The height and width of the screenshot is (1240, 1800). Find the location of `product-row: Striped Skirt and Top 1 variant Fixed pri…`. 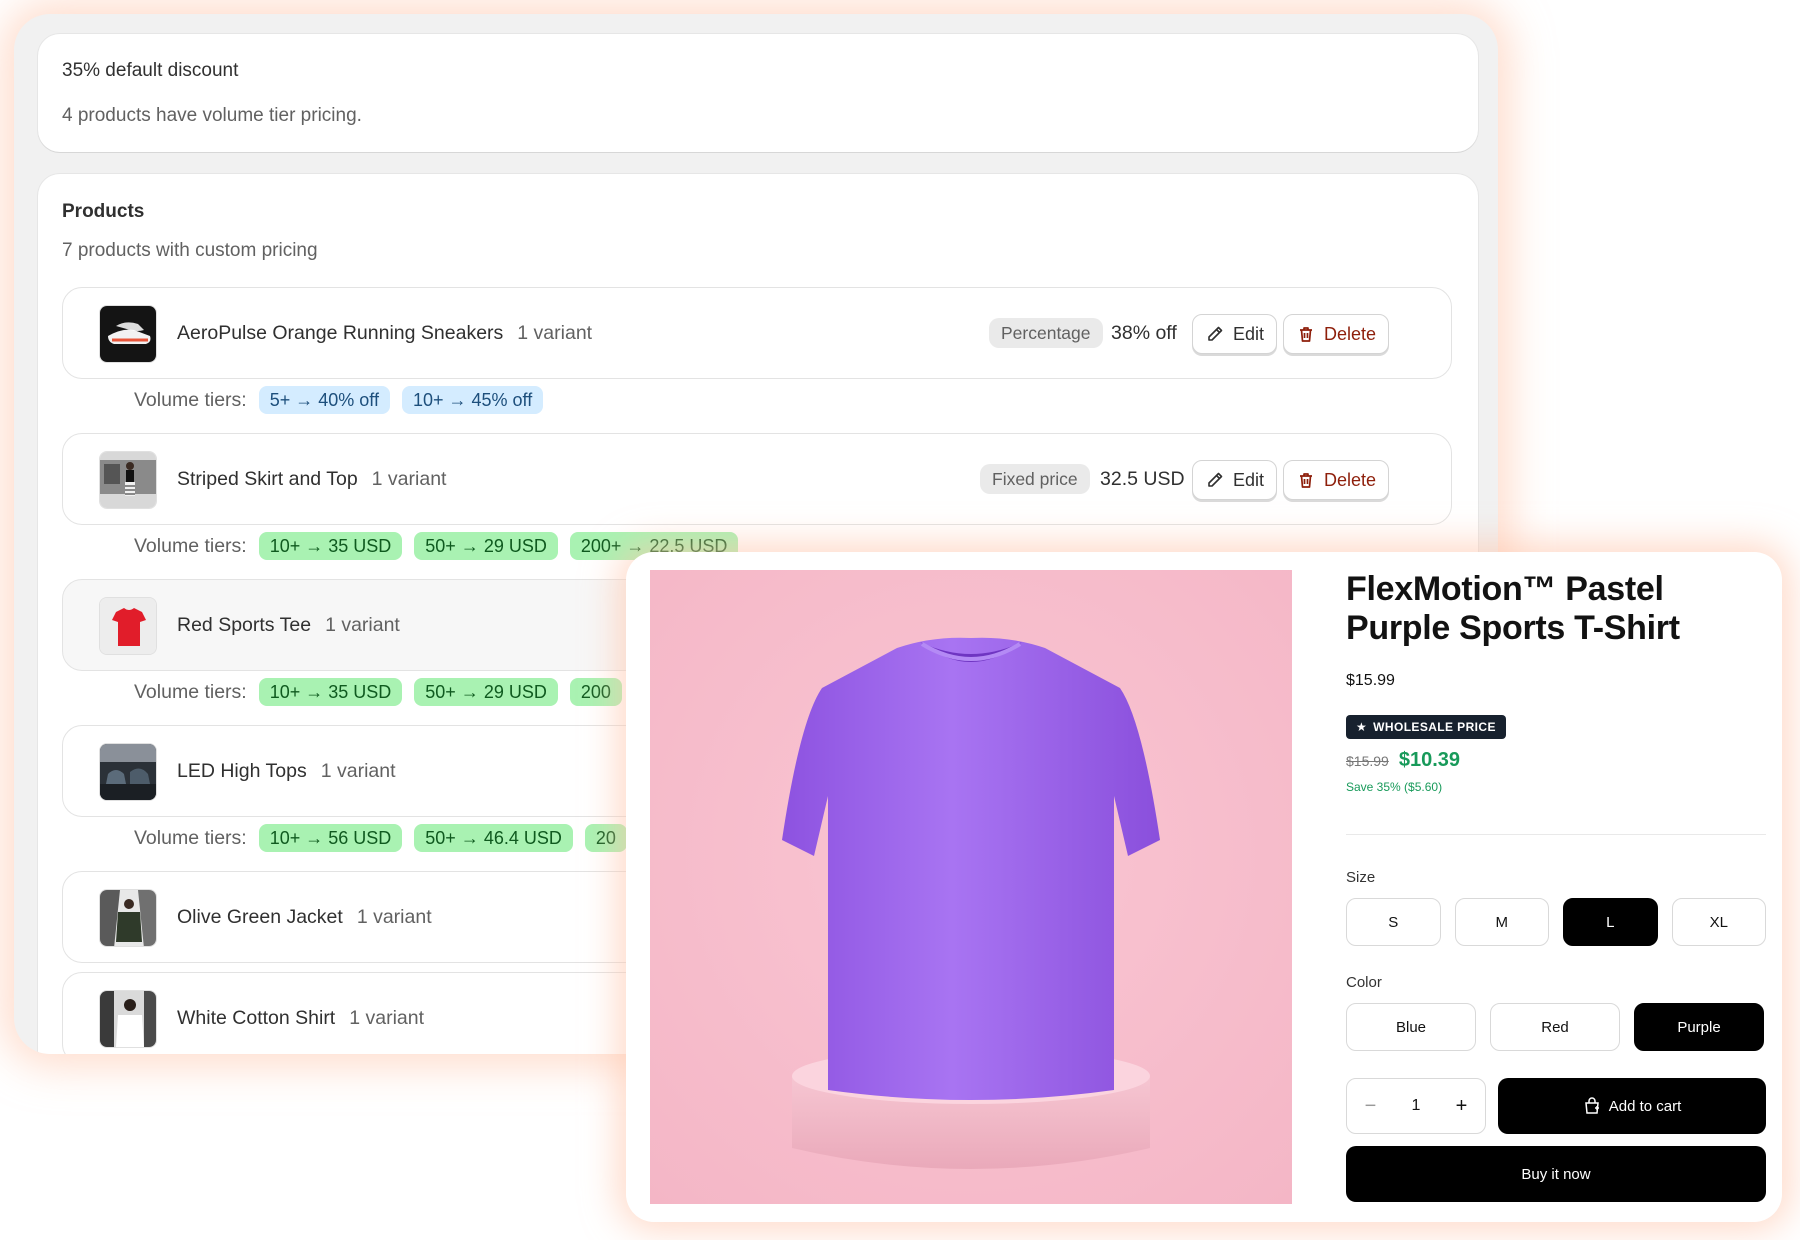

product-row: Striped Skirt and Top 1 variant Fixed pri… is located at coordinates (757, 479).